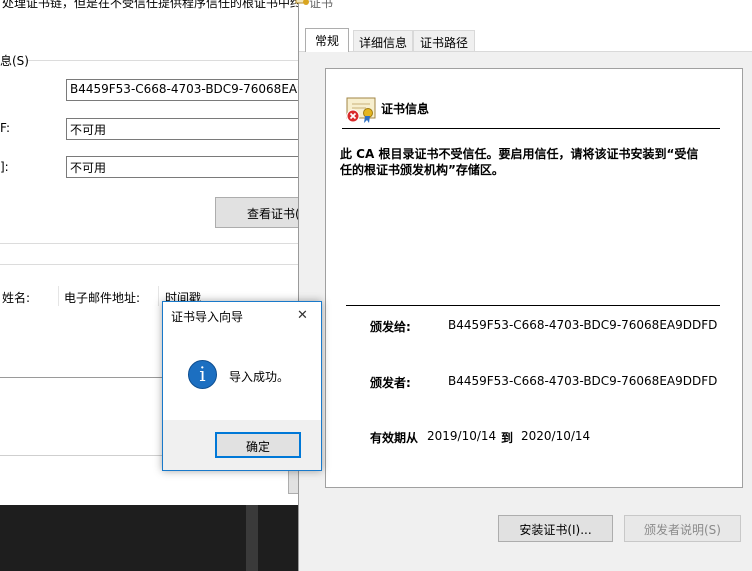 This screenshot has width=752, height=571. Describe the element at coordinates (259, 377) in the screenshot. I see `import-success-message: 导入成功。` at that location.